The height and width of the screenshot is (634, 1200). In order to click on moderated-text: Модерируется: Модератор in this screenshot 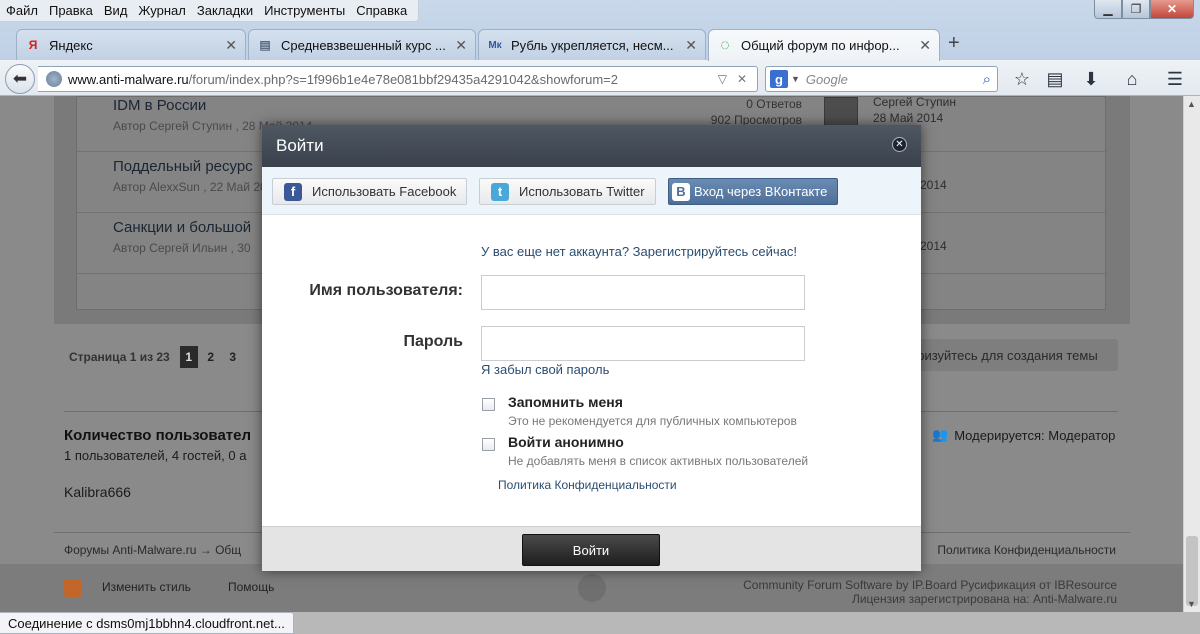, I will do `click(1035, 435)`.